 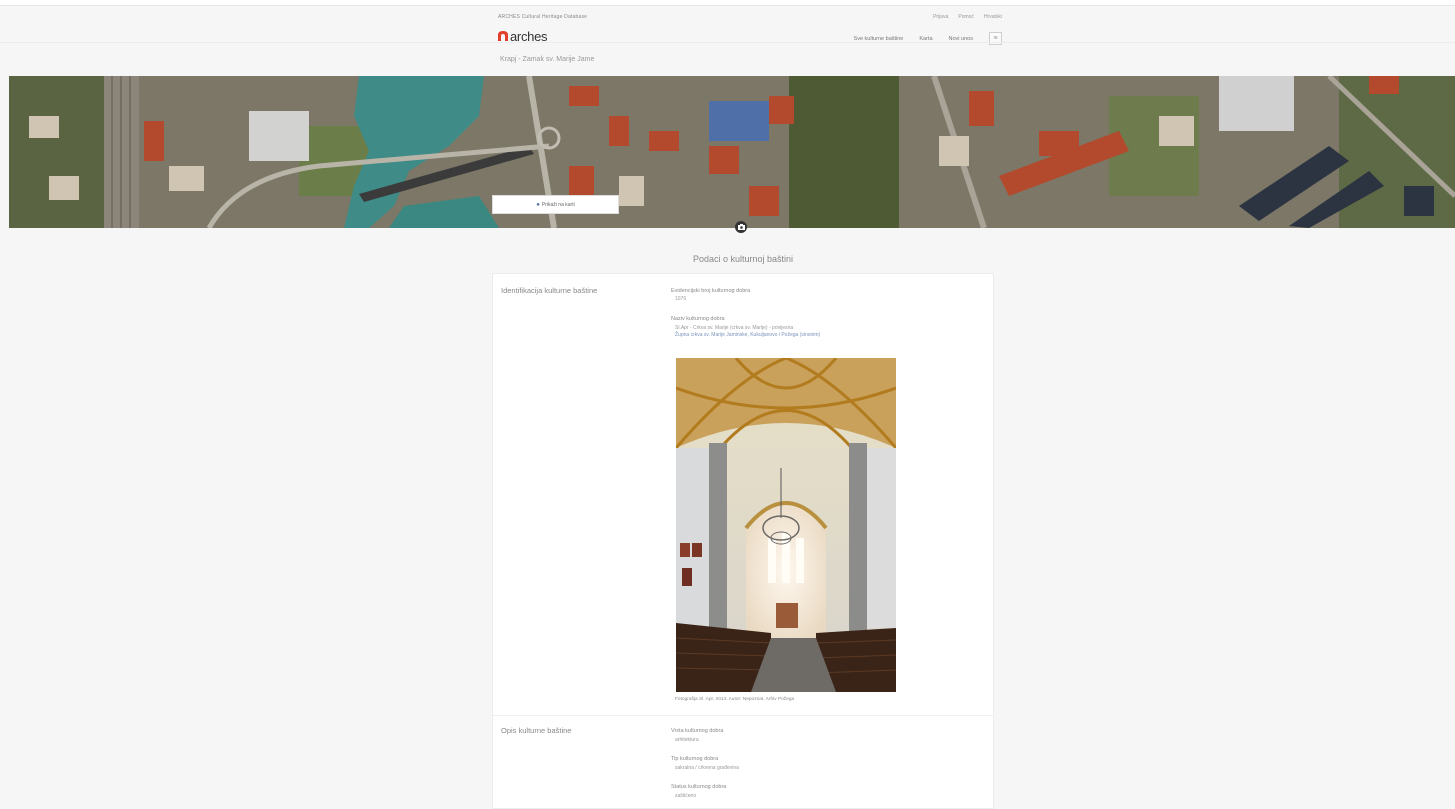 I want to click on section-divider, so click(x=743, y=715).